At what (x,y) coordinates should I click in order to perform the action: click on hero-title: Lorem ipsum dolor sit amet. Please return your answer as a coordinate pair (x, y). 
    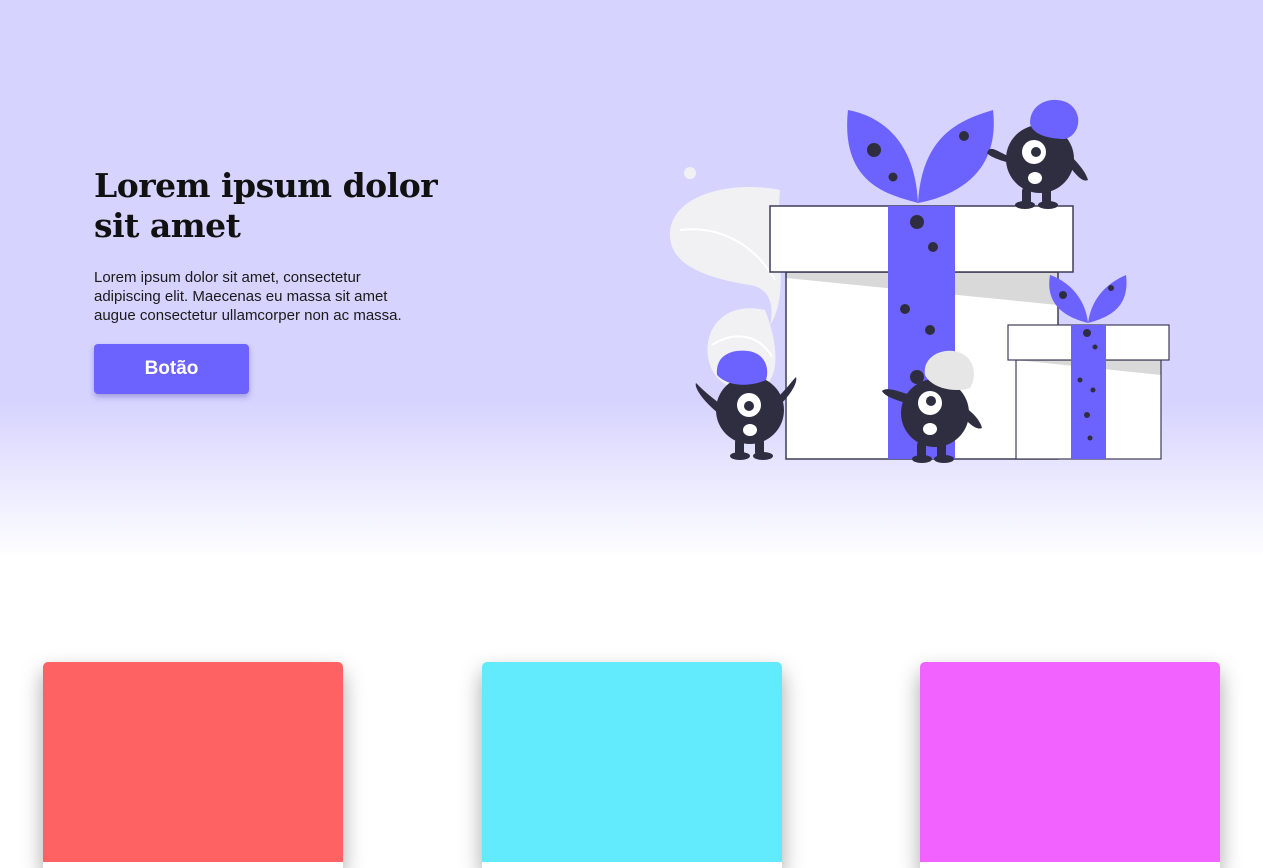
    Looking at the image, I should click on (266, 205).